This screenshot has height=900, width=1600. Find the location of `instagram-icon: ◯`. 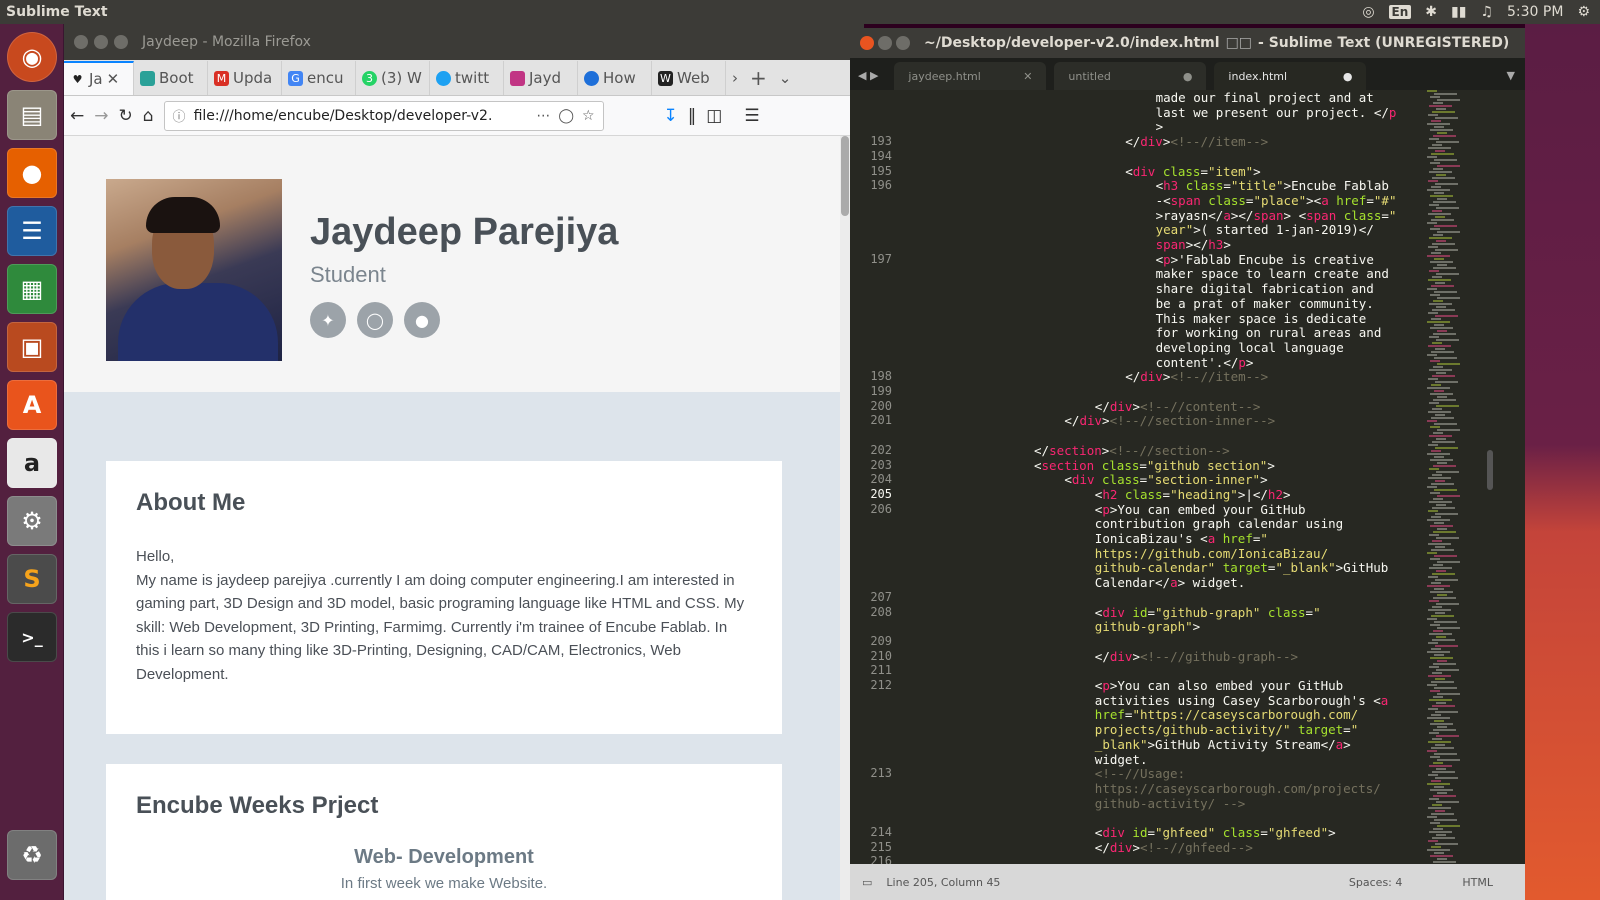

instagram-icon: ◯ is located at coordinates (375, 320).